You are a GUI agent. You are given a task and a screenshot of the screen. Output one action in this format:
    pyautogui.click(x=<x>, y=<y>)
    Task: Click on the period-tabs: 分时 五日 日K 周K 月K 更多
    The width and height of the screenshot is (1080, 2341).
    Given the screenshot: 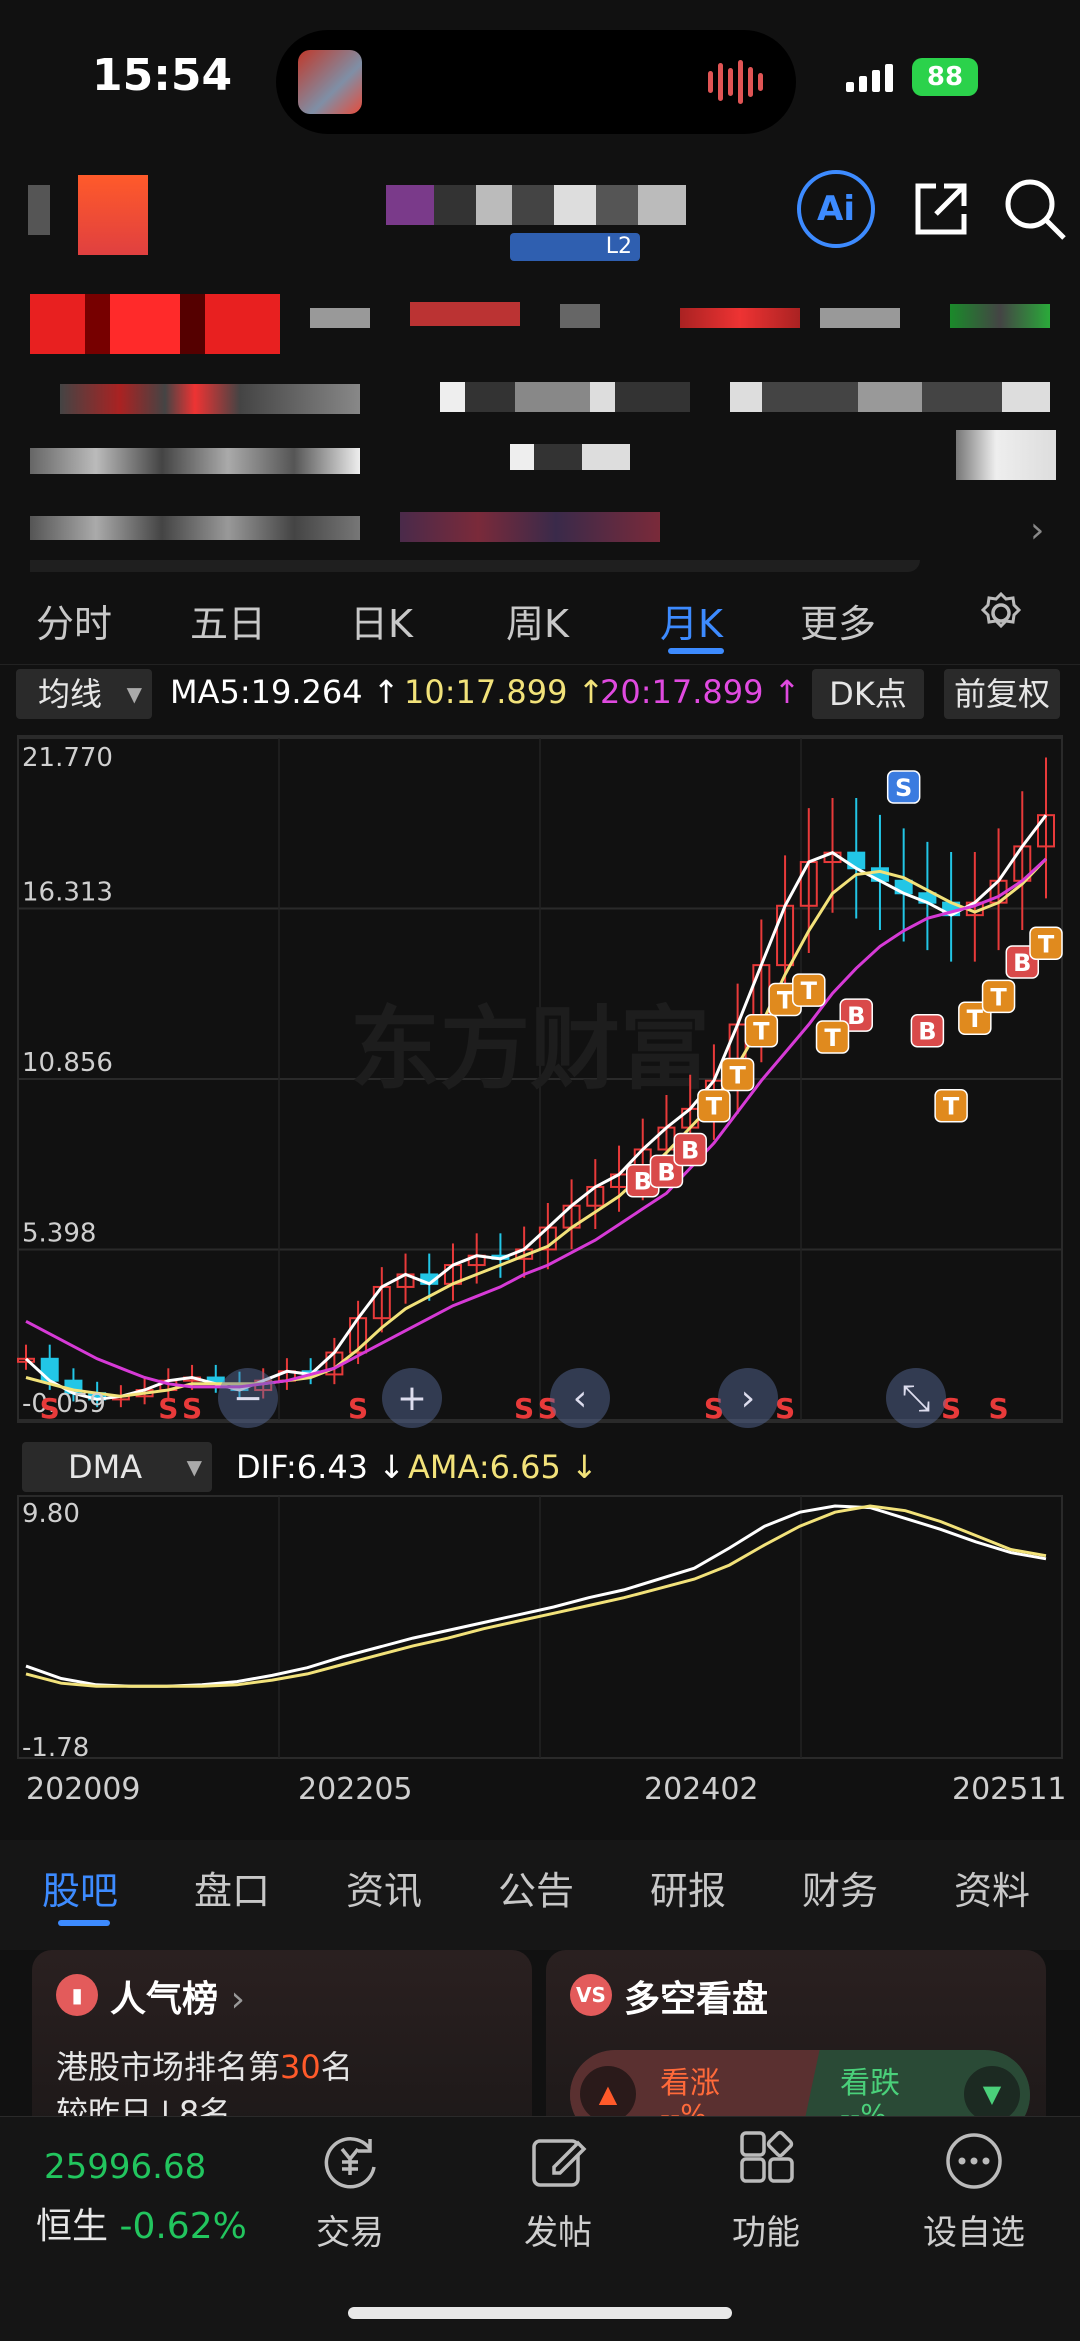 What is the action you would take?
    pyautogui.click(x=540, y=620)
    